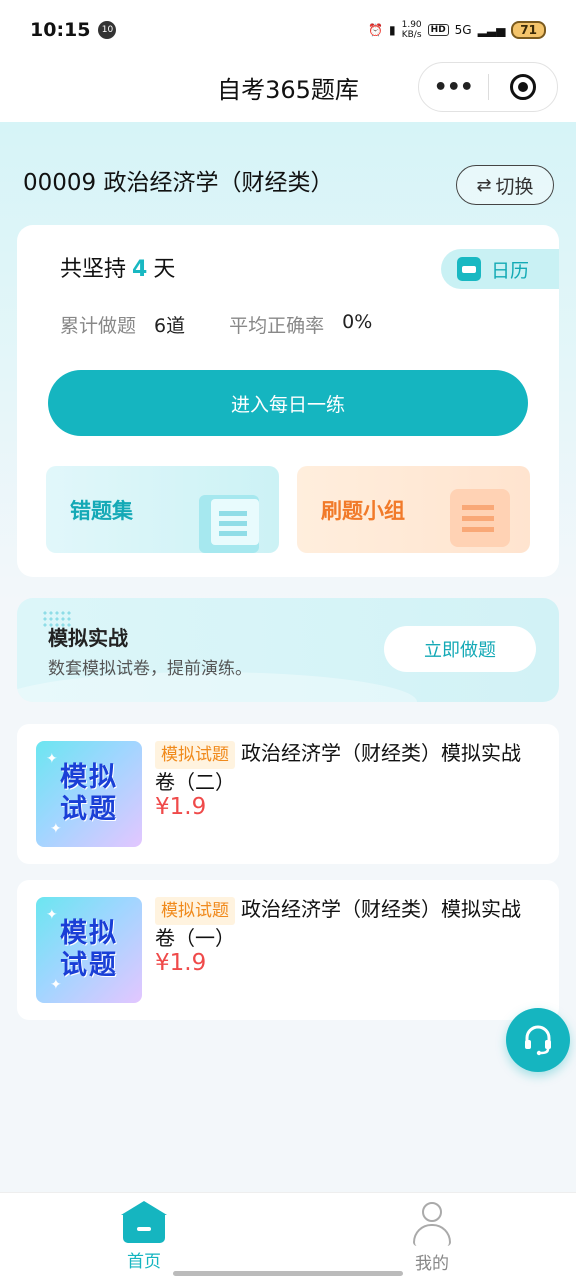  What do you see at coordinates (288, 1273) in the screenshot?
I see `home-indicator` at bounding box center [288, 1273].